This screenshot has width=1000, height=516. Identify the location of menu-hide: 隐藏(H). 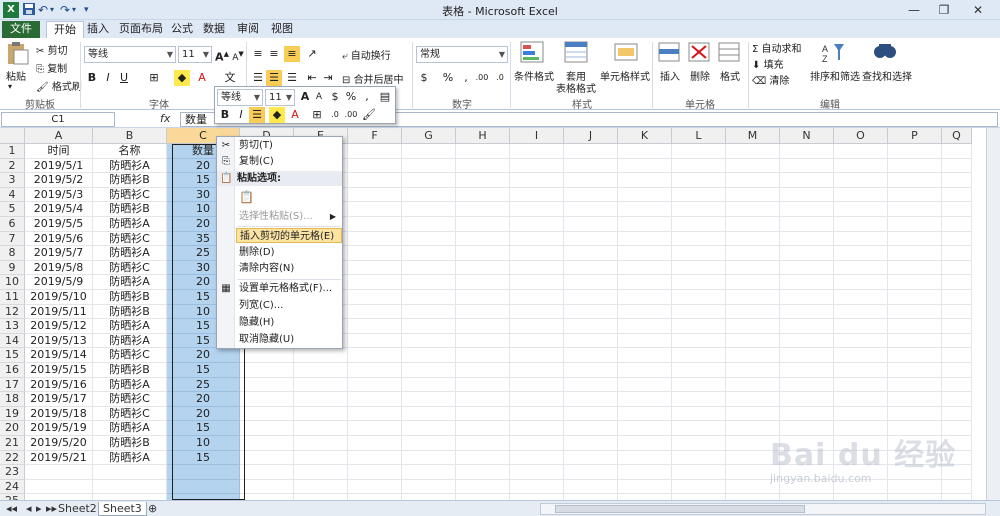
(289, 322).